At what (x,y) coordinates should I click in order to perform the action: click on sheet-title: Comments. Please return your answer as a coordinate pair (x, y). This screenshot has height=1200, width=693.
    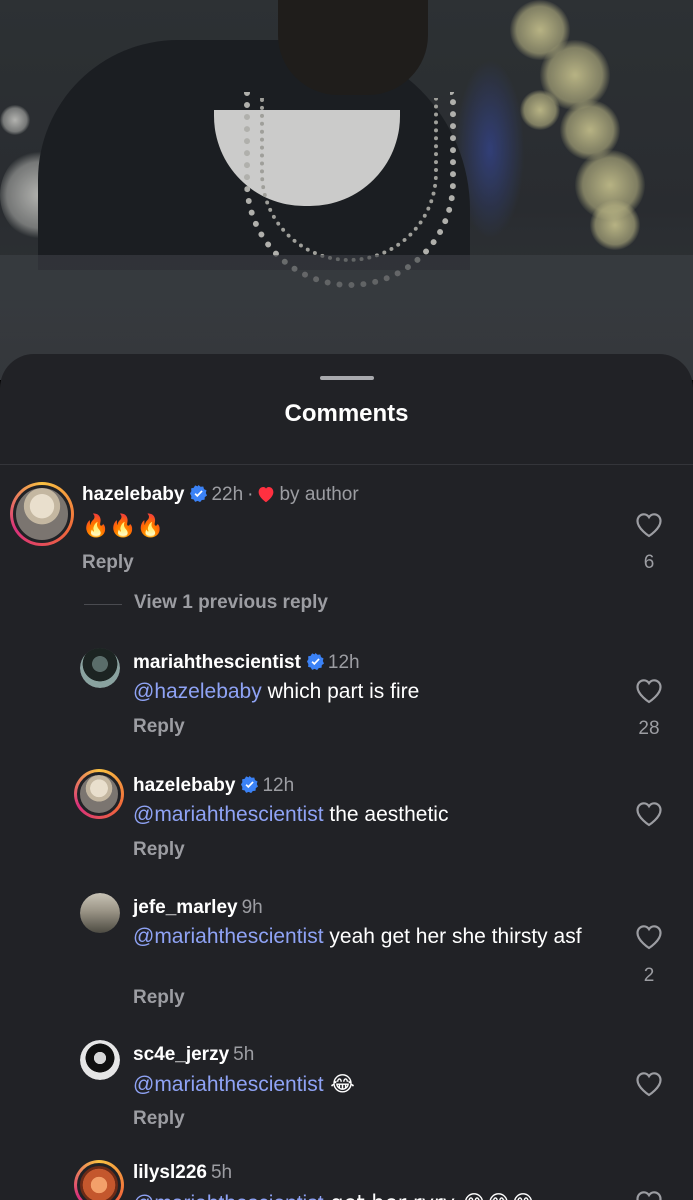
    Looking at the image, I should click on (346, 413).